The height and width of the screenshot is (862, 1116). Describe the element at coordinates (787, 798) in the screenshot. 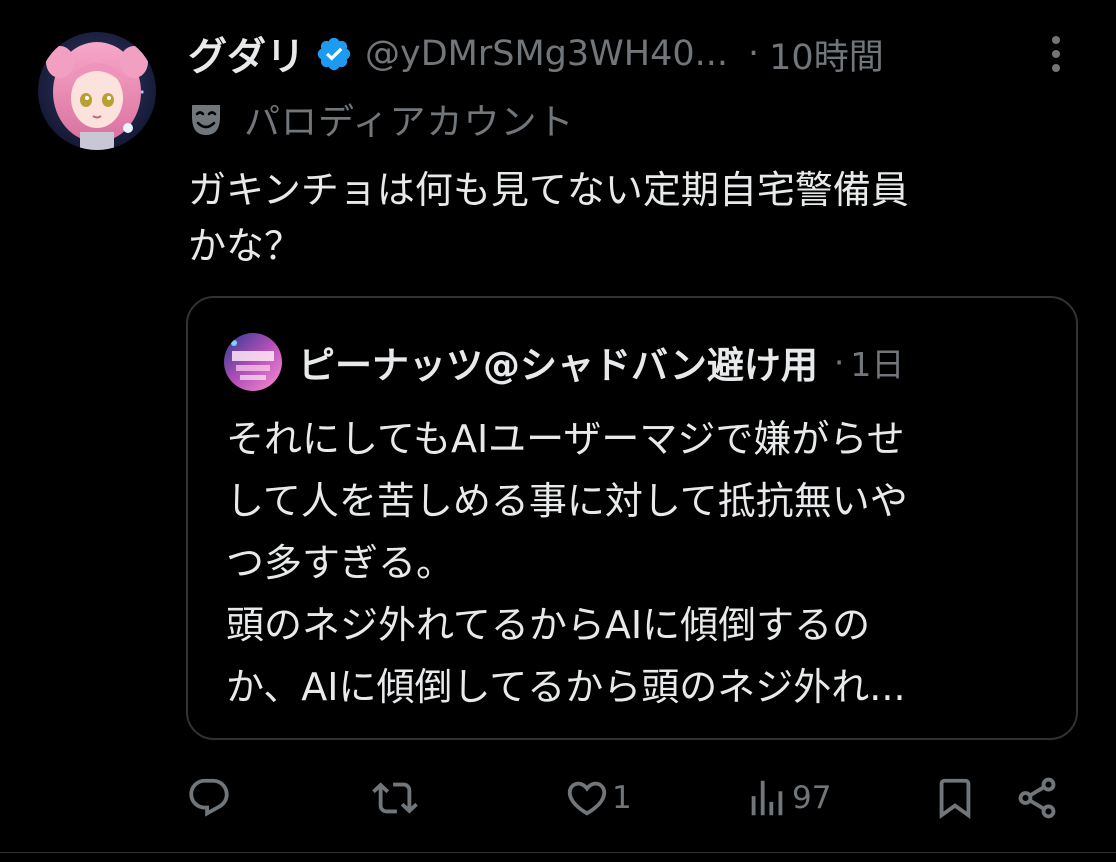

I see `views-button: 97` at that location.